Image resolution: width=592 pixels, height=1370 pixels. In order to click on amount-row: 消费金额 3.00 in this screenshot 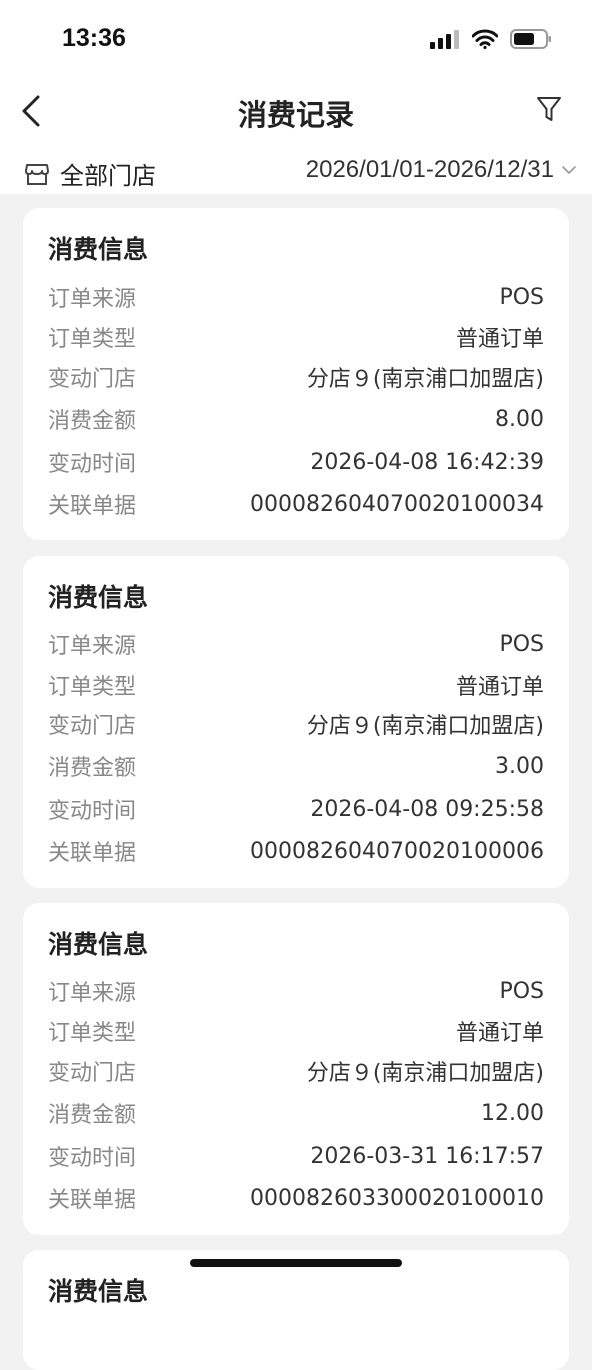, I will do `click(296, 766)`.